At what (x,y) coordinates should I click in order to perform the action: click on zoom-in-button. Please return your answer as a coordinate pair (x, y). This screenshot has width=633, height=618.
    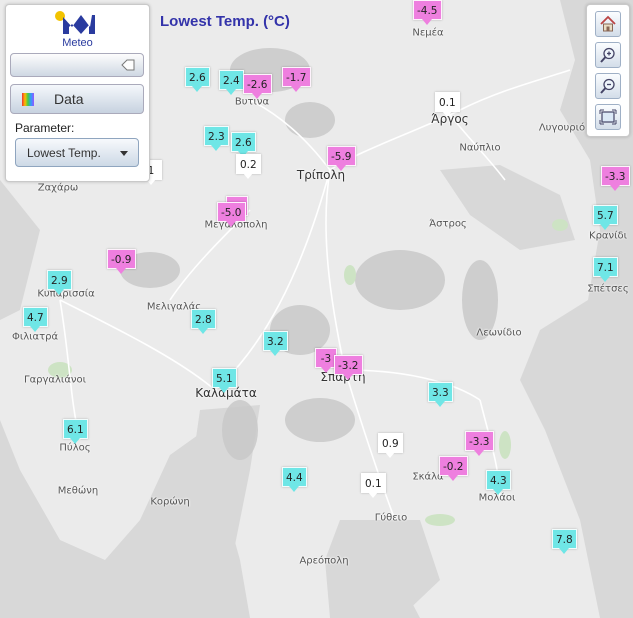
    Looking at the image, I should click on (608, 55).